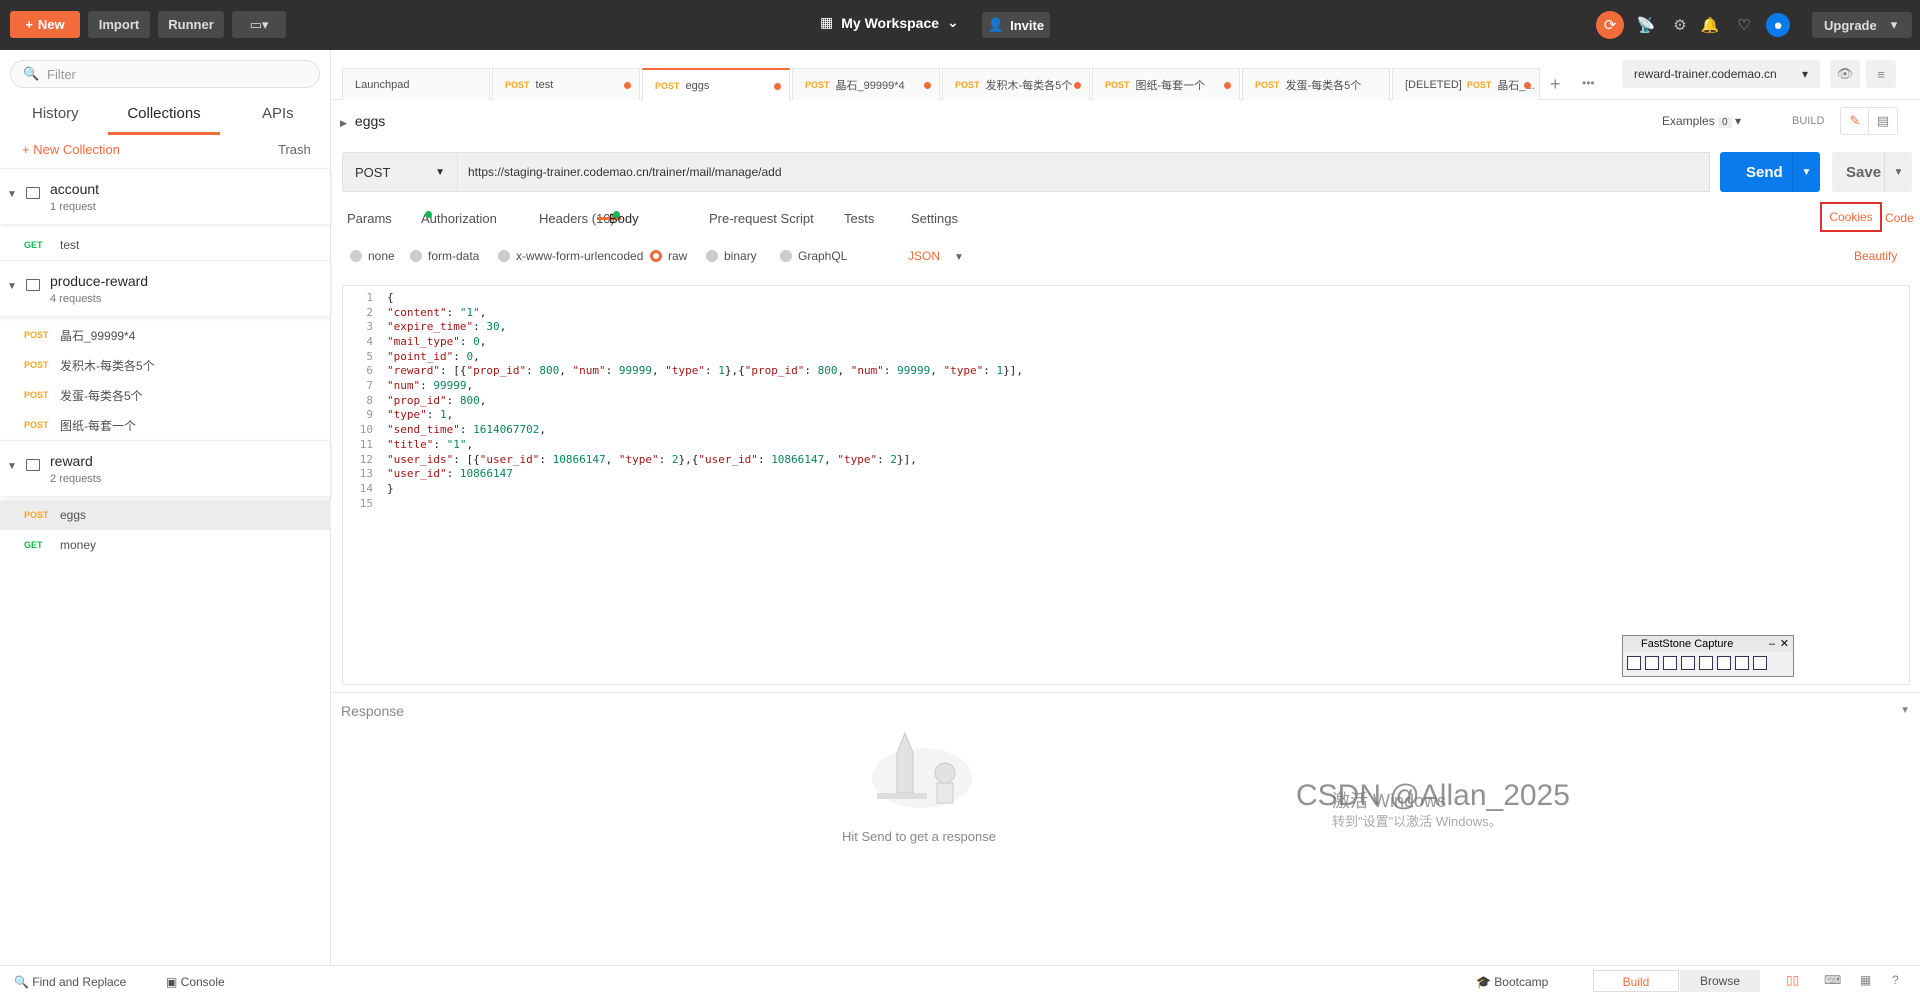 The image size is (1920, 997). Describe the element at coordinates (1862, 25) in the screenshot. I see `upgrade-button: Upgrade ▾` at that location.